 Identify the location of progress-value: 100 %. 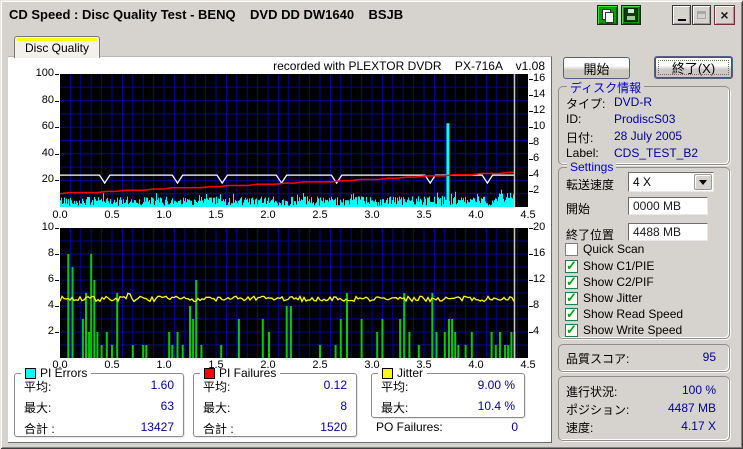
(698, 390).